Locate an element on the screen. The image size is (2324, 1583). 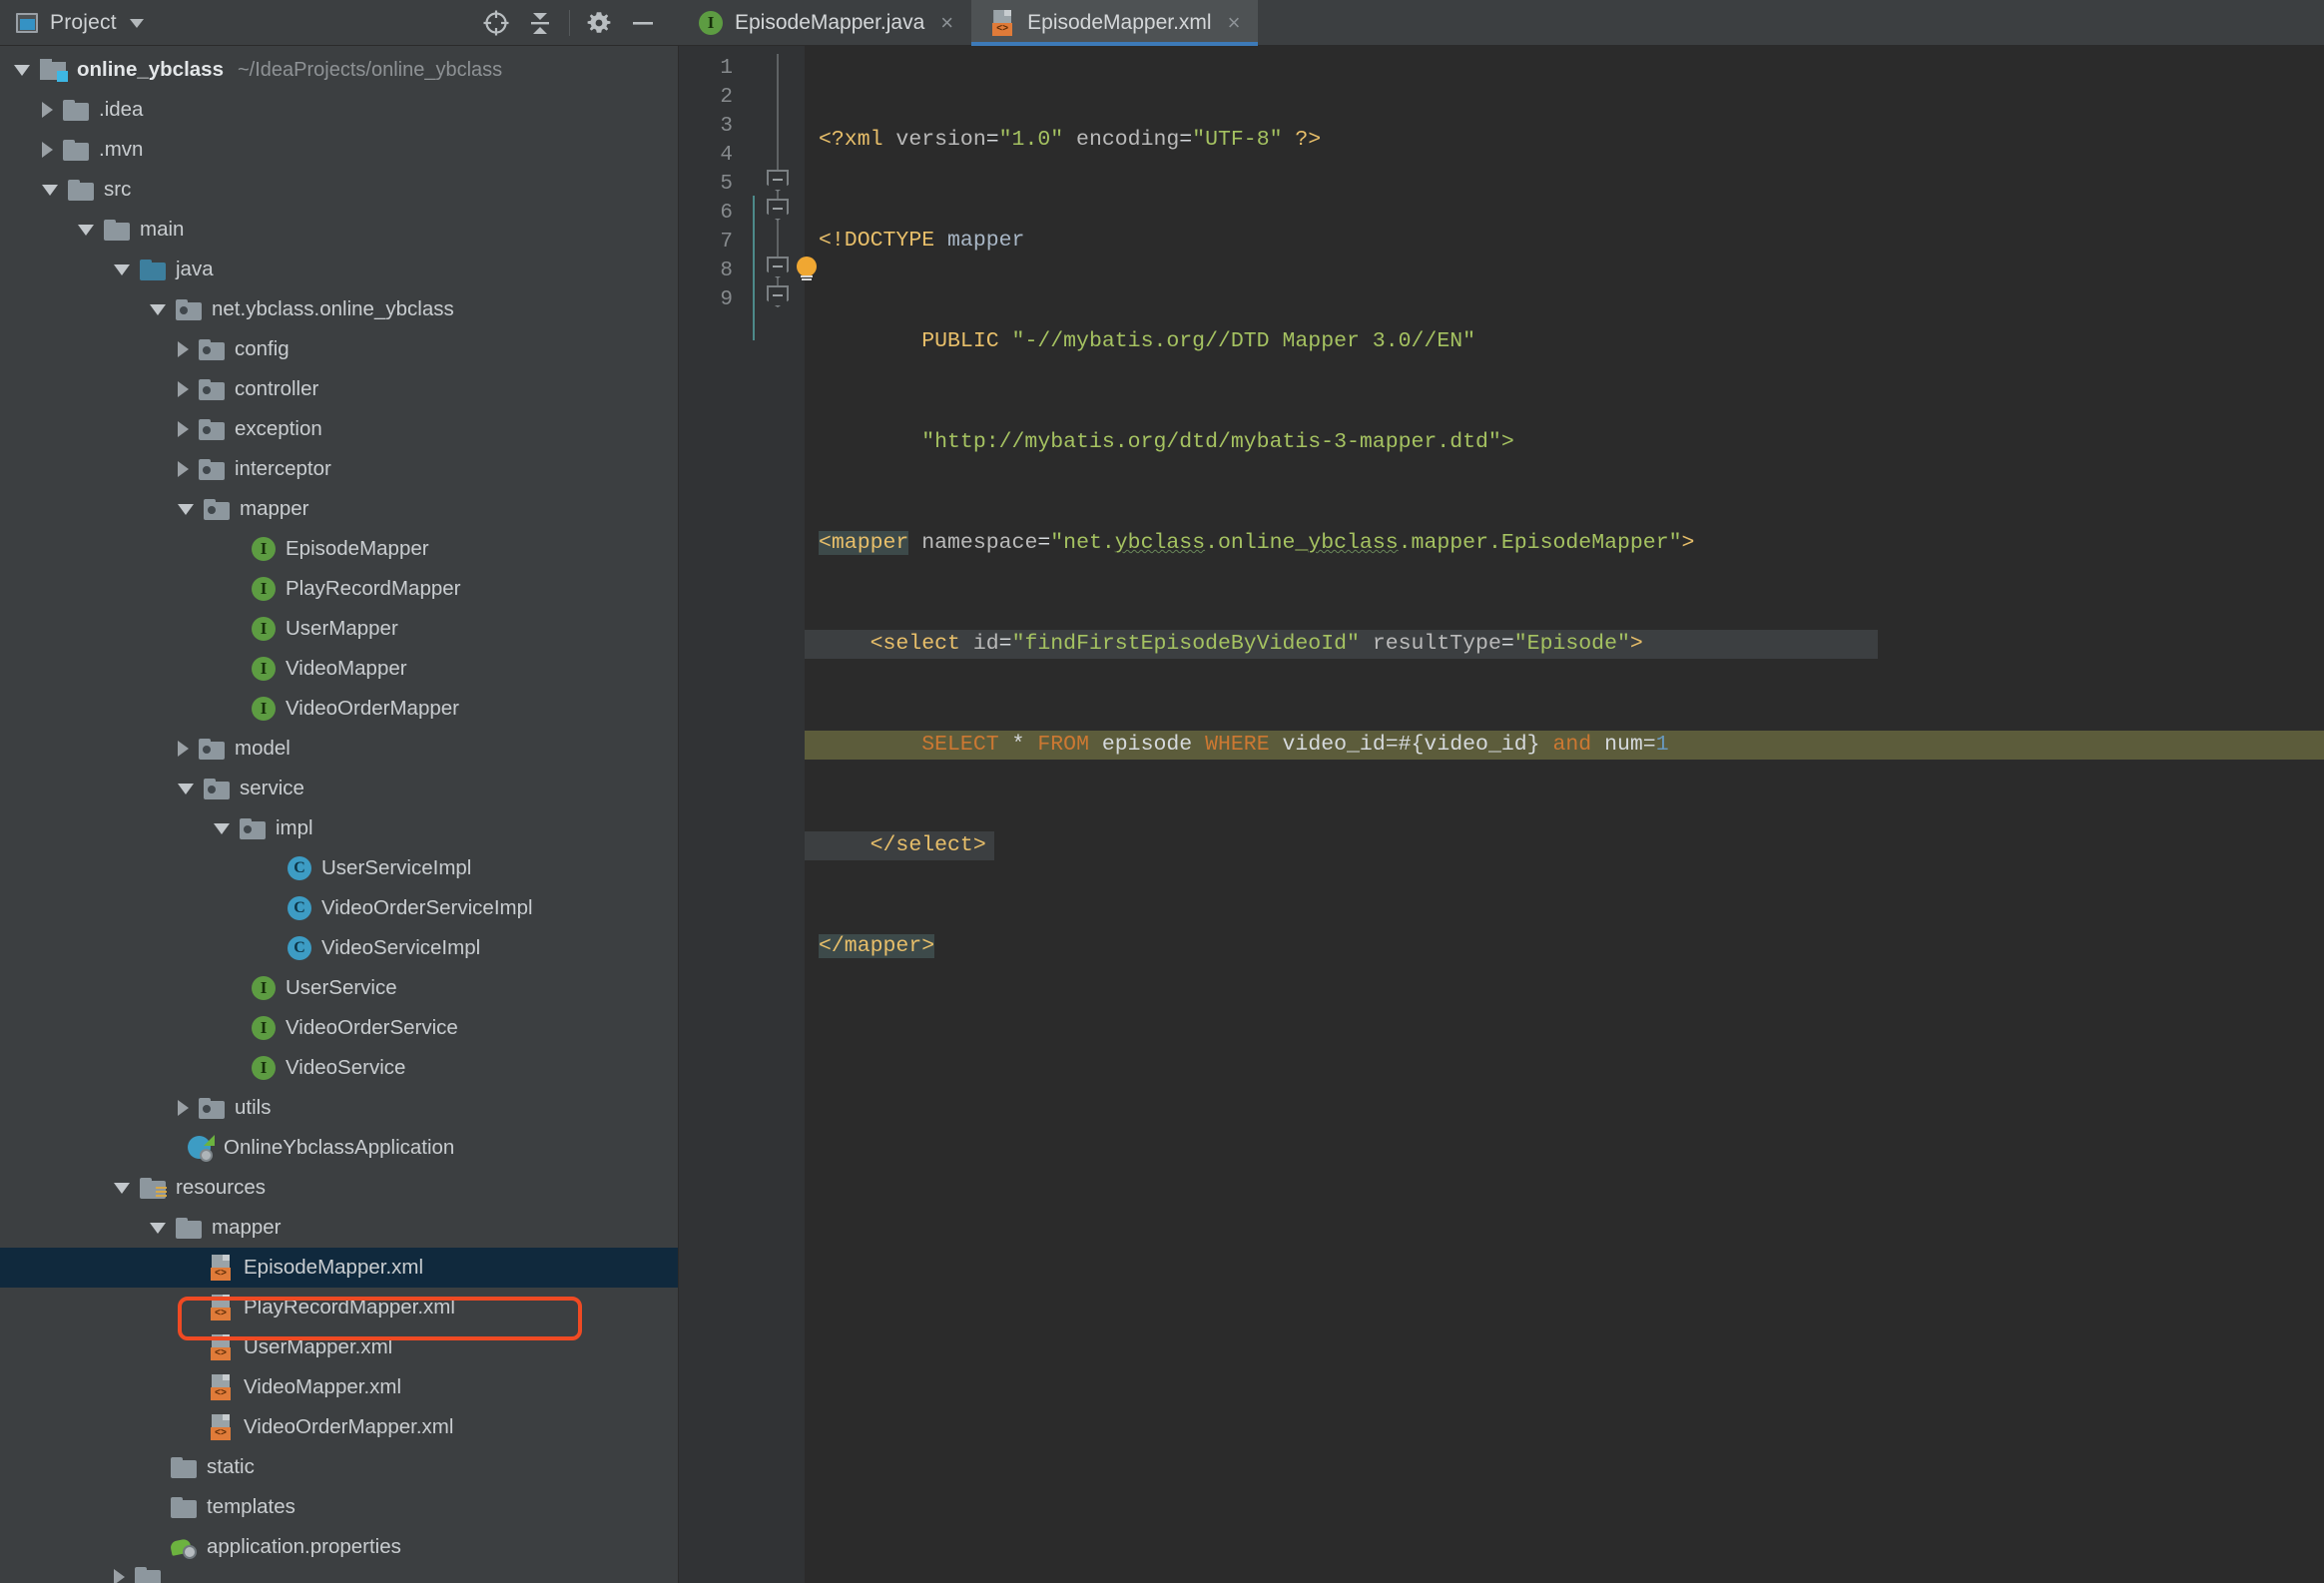
minimize-icon is located at coordinates (643, 23).